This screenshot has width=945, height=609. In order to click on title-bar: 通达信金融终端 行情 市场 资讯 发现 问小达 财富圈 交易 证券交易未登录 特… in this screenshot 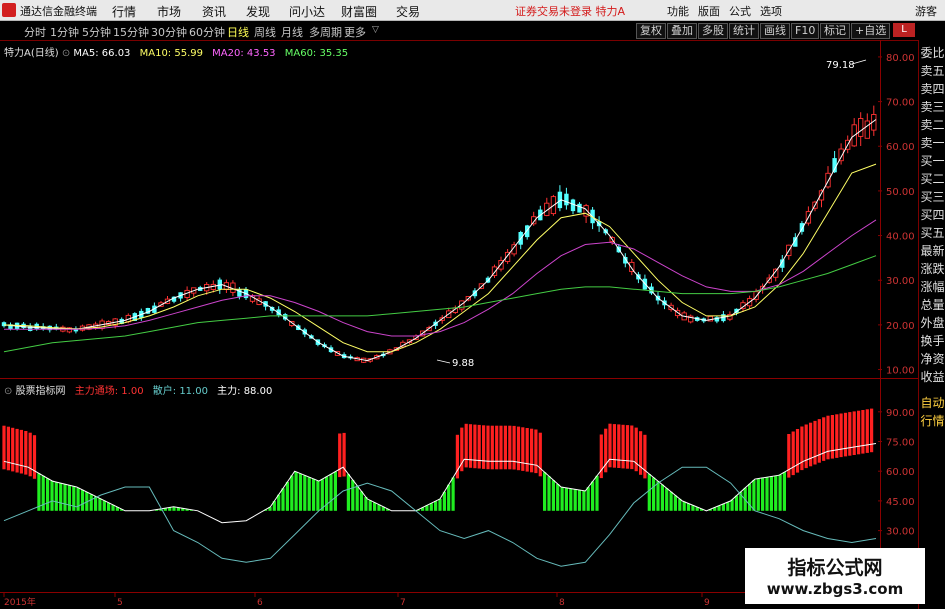, I will do `click(472, 10)`.